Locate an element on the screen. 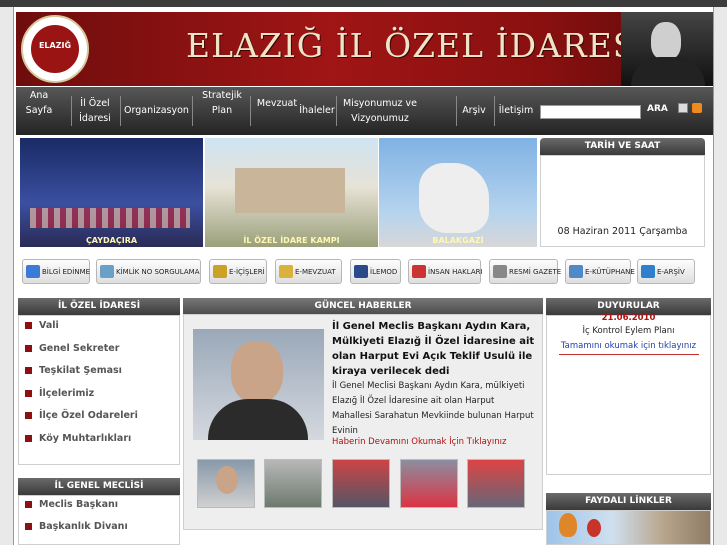 The image size is (727, 545). menu-baskanlik-divani: Başkanlık Divanı is located at coordinates (76, 526).